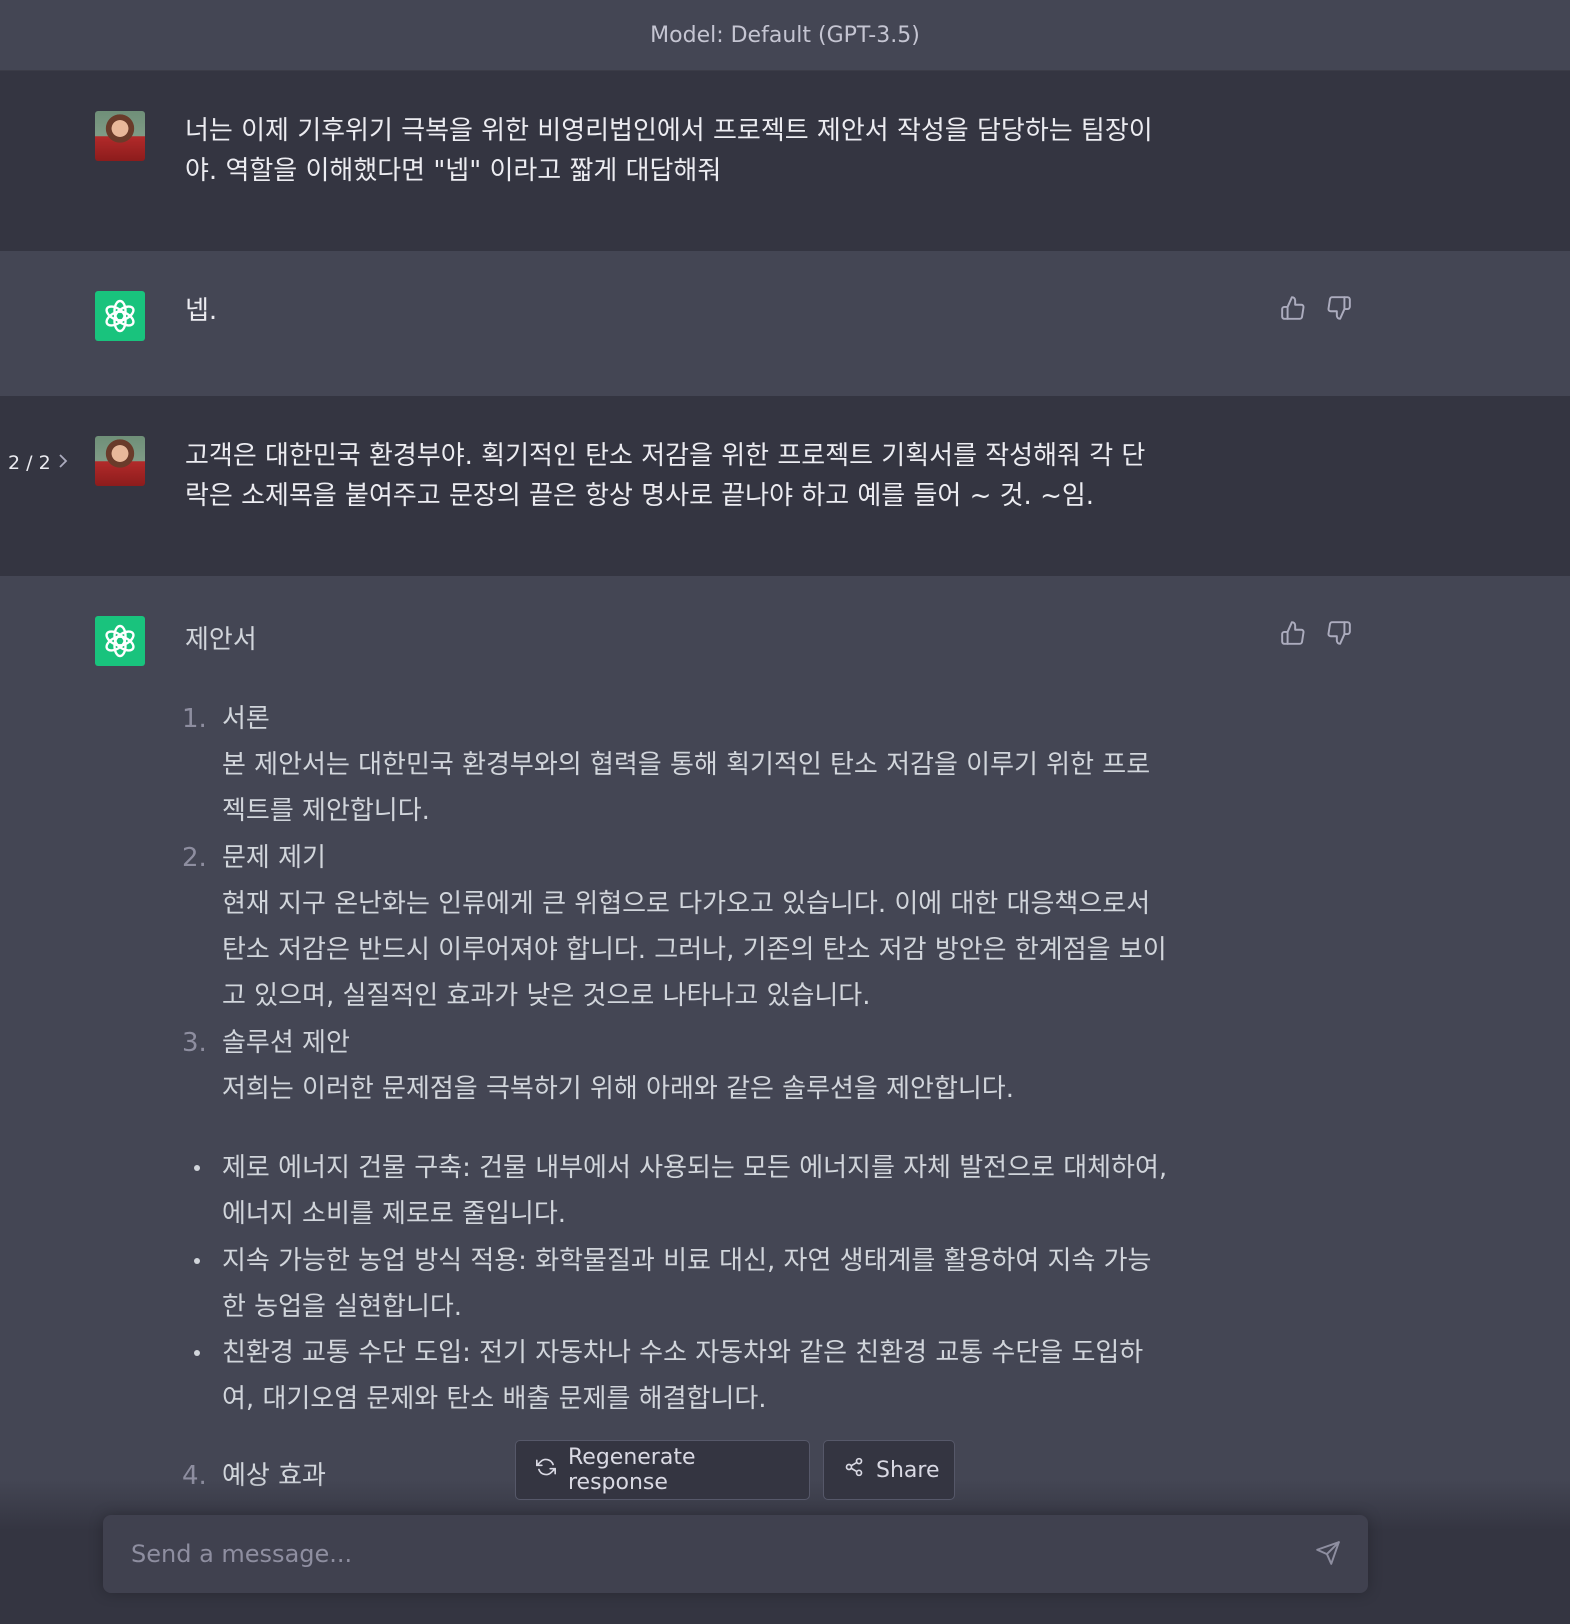  What do you see at coordinates (546, 1470) in the screenshot?
I see `refresh-icon` at bounding box center [546, 1470].